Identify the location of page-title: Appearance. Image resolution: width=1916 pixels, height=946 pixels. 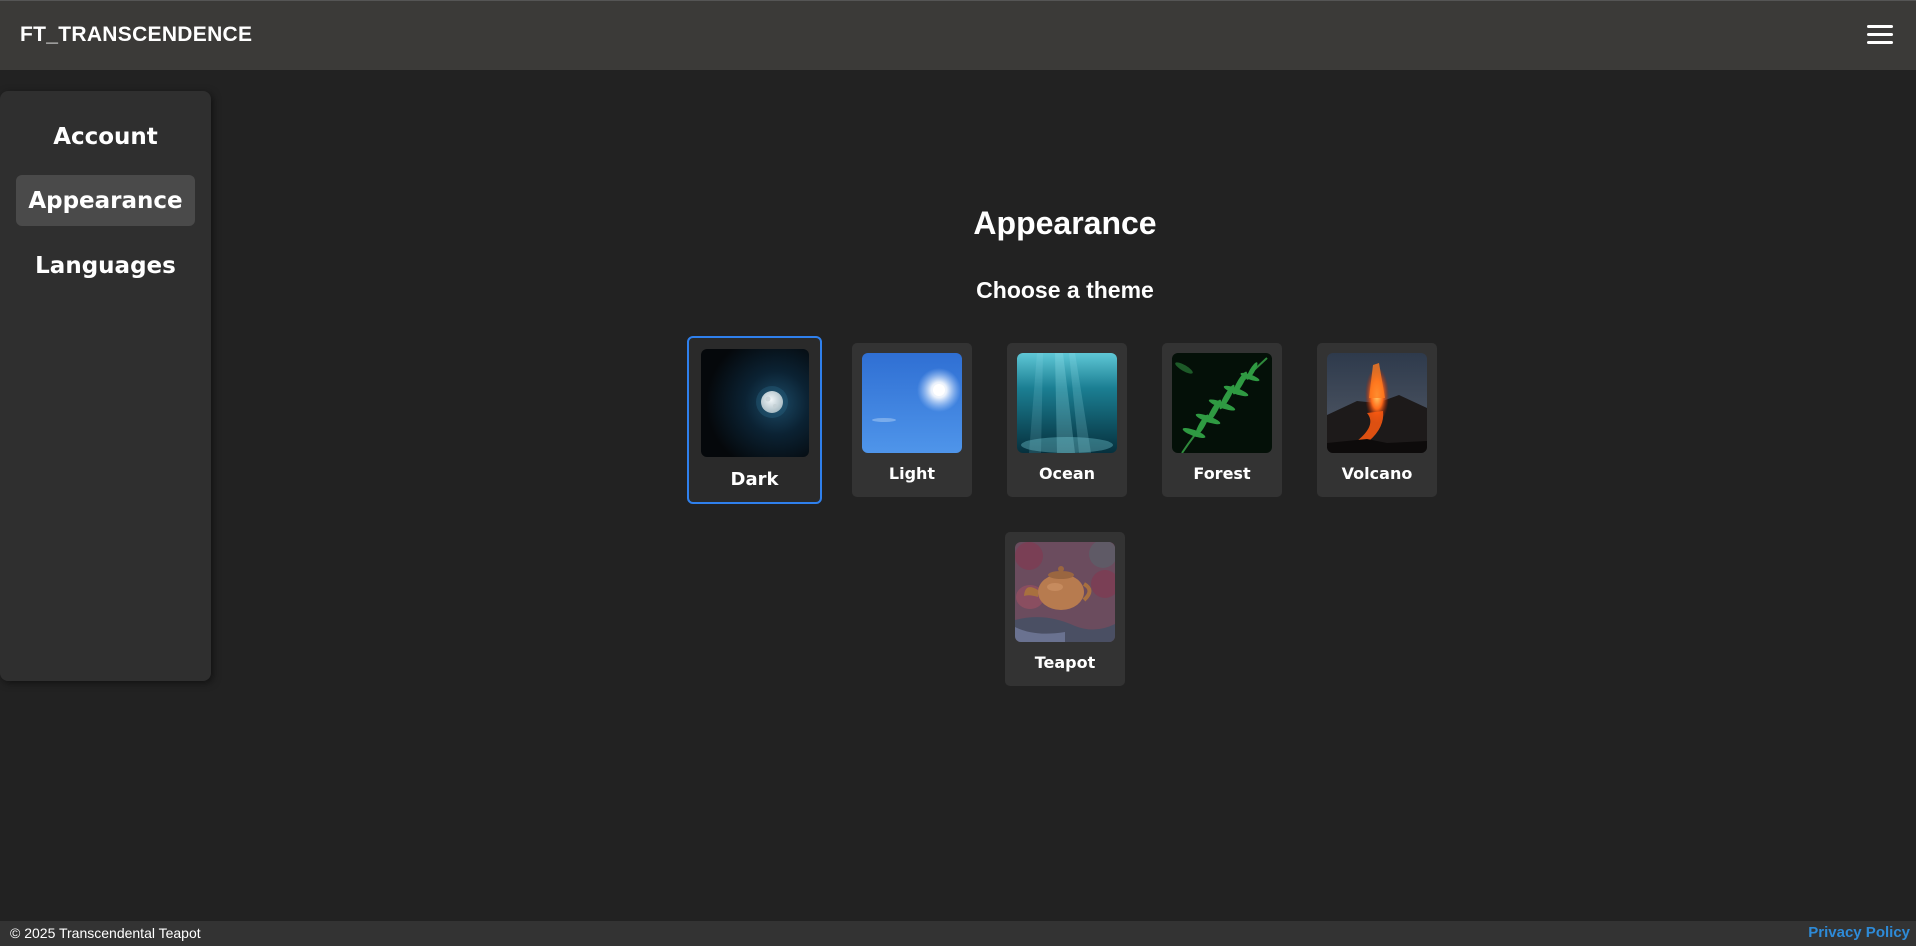
(1065, 223).